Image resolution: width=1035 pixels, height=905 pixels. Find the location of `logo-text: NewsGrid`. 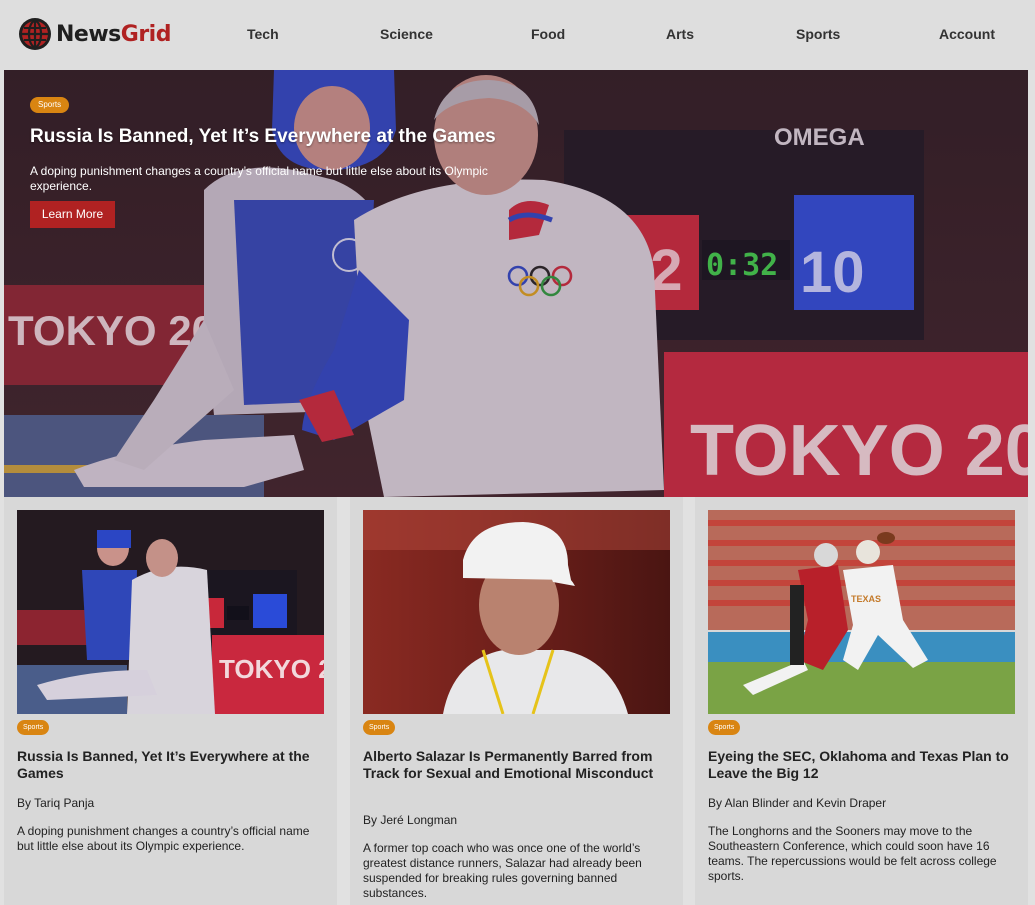

logo-text: NewsGrid is located at coordinates (113, 34).